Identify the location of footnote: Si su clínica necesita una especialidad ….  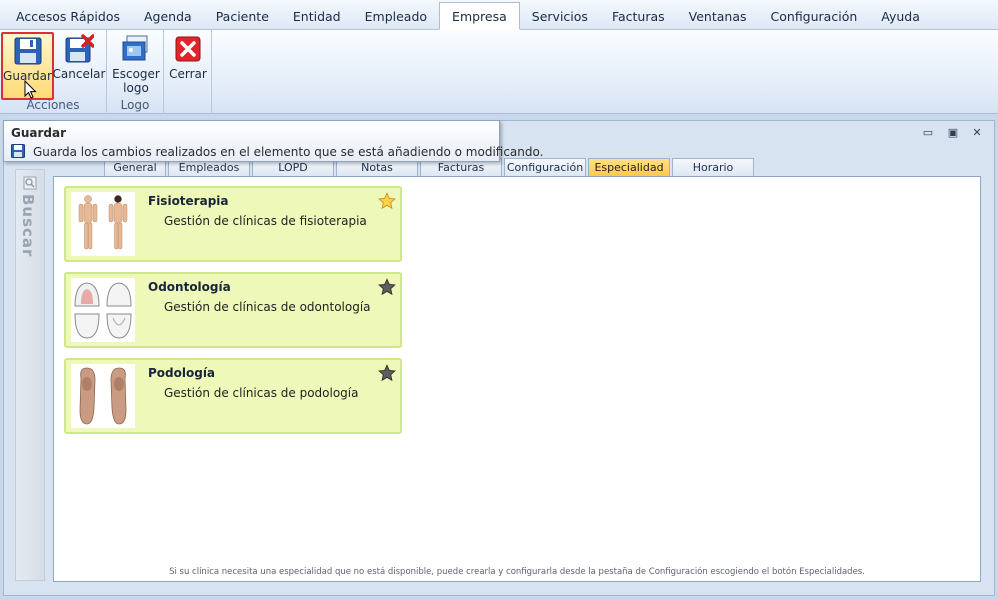
(517, 572).